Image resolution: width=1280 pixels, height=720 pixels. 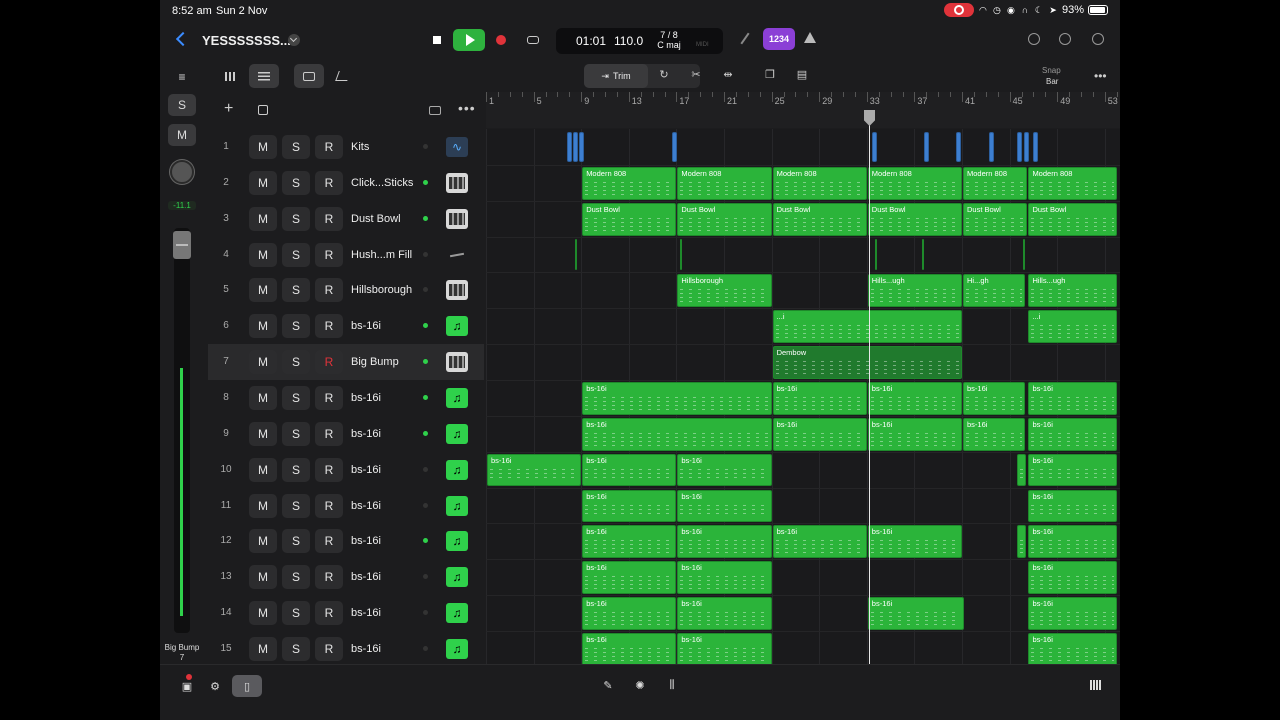 What do you see at coordinates (346, 147) in the screenshot?
I see `track-row: 1 M S R Kits ∿` at bounding box center [346, 147].